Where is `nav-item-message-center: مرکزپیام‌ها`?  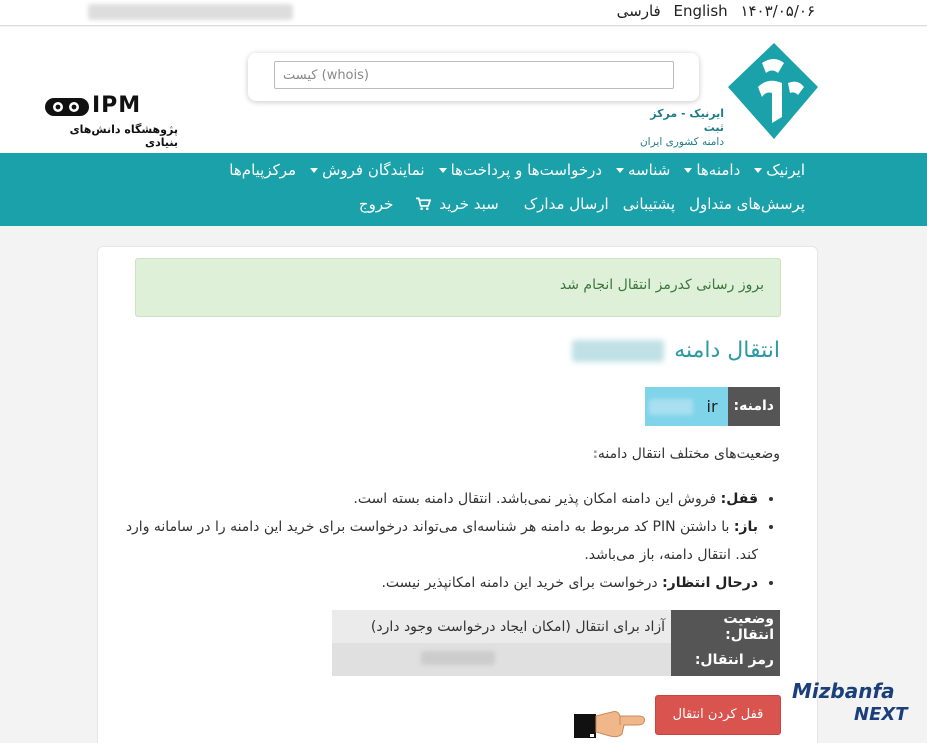 nav-item-message-center: مرکزپیام‌ها is located at coordinates (262, 170).